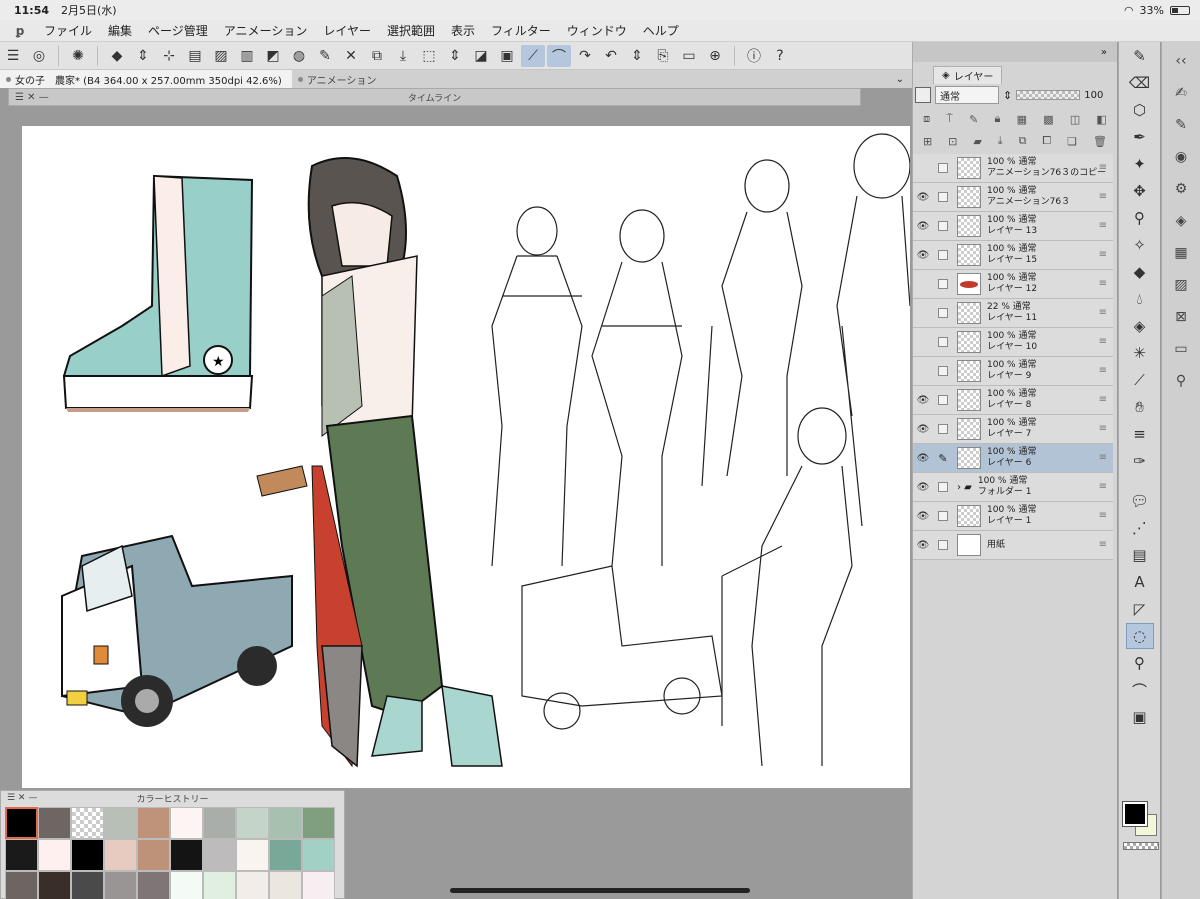 This screenshot has height=899, width=1200. What do you see at coordinates (1140, 353) in the screenshot?
I see `spray-icon: ✳` at bounding box center [1140, 353].